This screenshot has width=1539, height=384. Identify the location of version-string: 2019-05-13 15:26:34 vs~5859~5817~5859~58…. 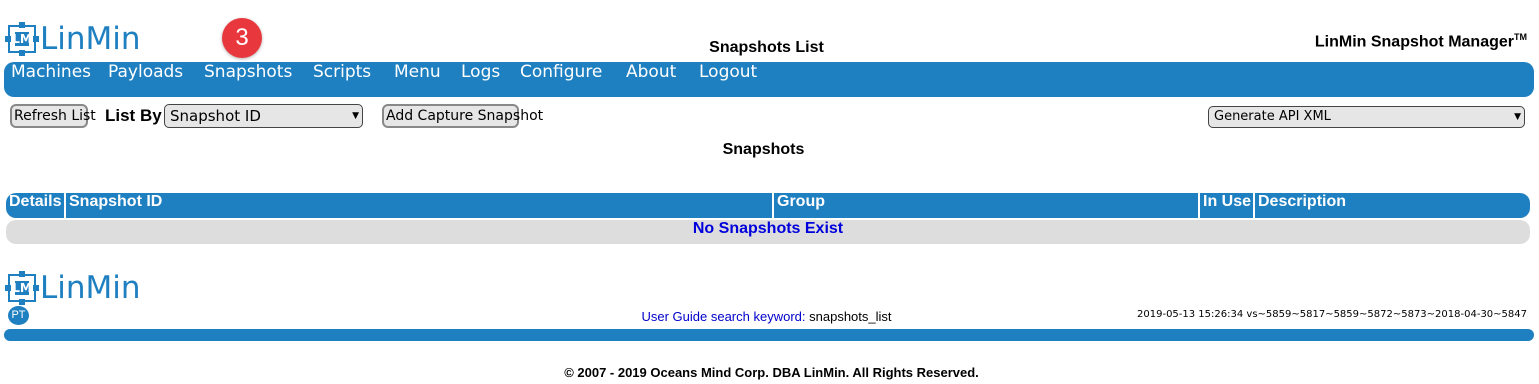
(1332, 314).